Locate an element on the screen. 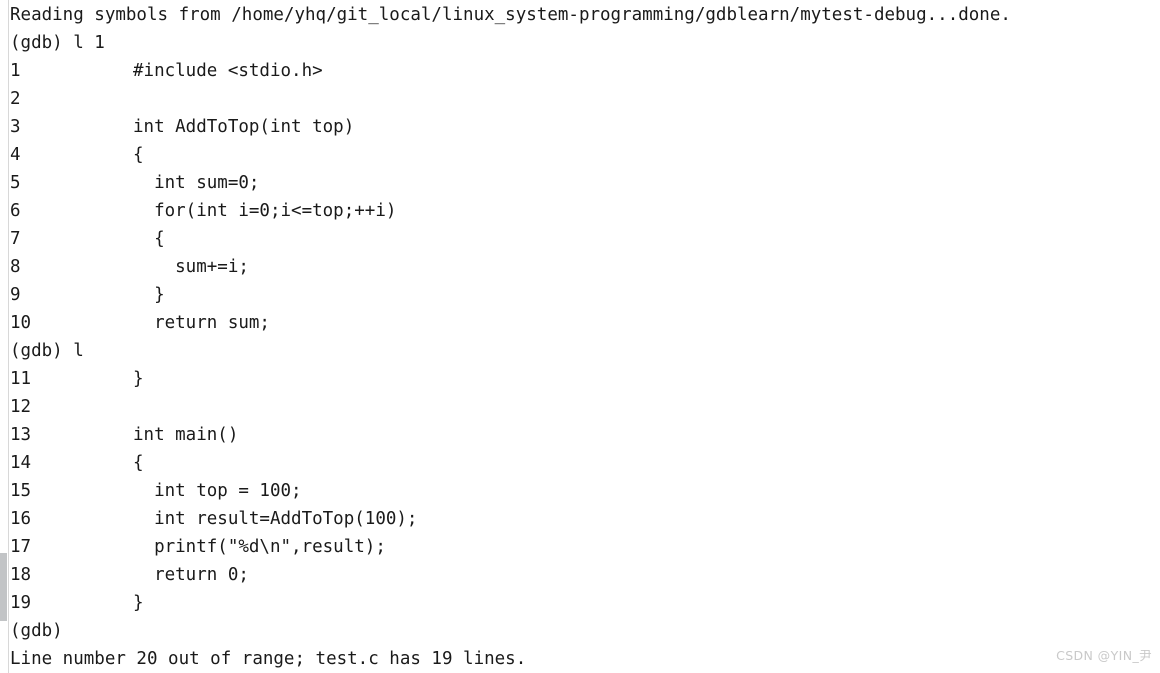  source-line: 1 #include <stdio.h> is located at coordinates (585, 71).